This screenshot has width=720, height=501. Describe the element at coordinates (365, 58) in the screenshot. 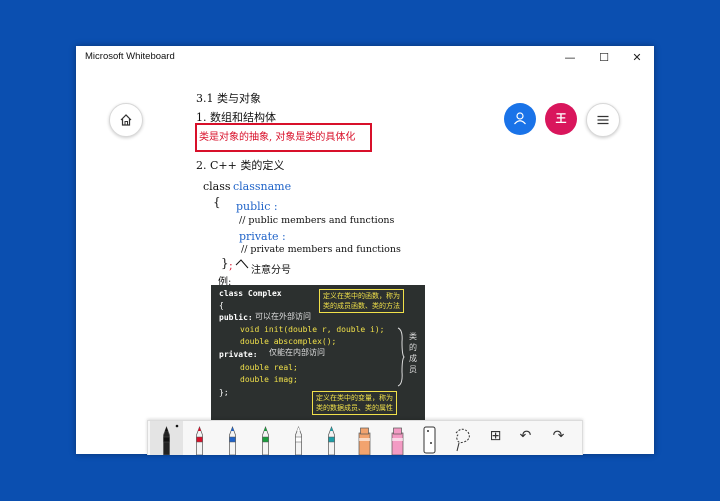

I see `title-bar: Microsoft Whiteboard — ☐ ✕` at that location.